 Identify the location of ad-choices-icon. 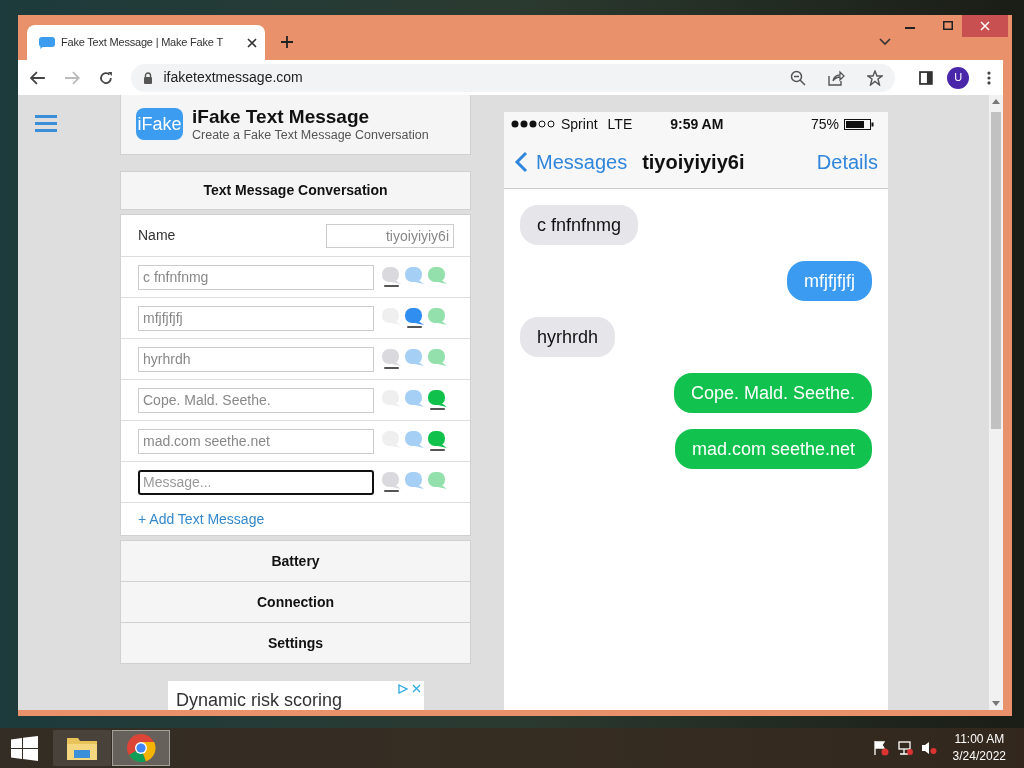
(403, 689).